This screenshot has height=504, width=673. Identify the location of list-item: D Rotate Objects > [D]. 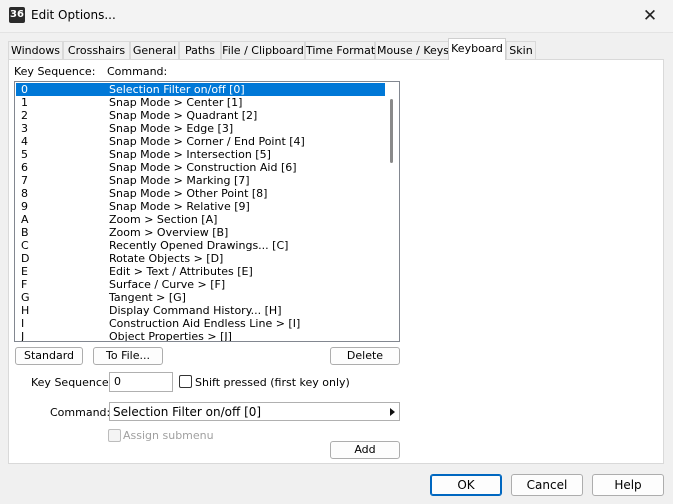
(200, 258).